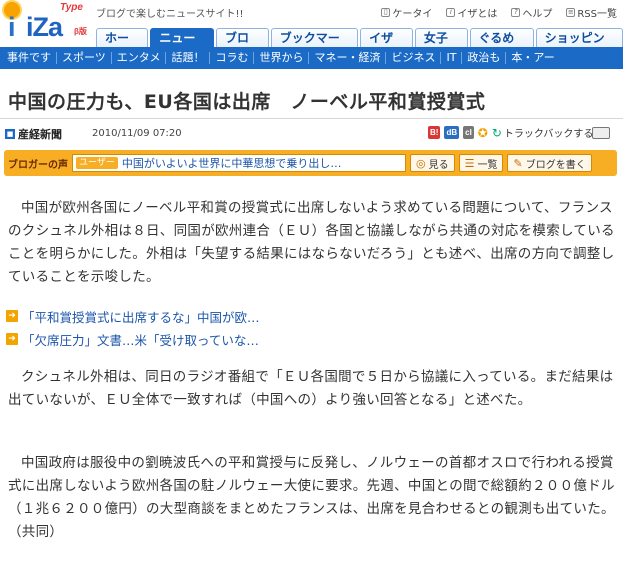 Image resolution: width=623 pixels, height=573 pixels. I want to click on list-button: ☰ 一覧, so click(481, 163).